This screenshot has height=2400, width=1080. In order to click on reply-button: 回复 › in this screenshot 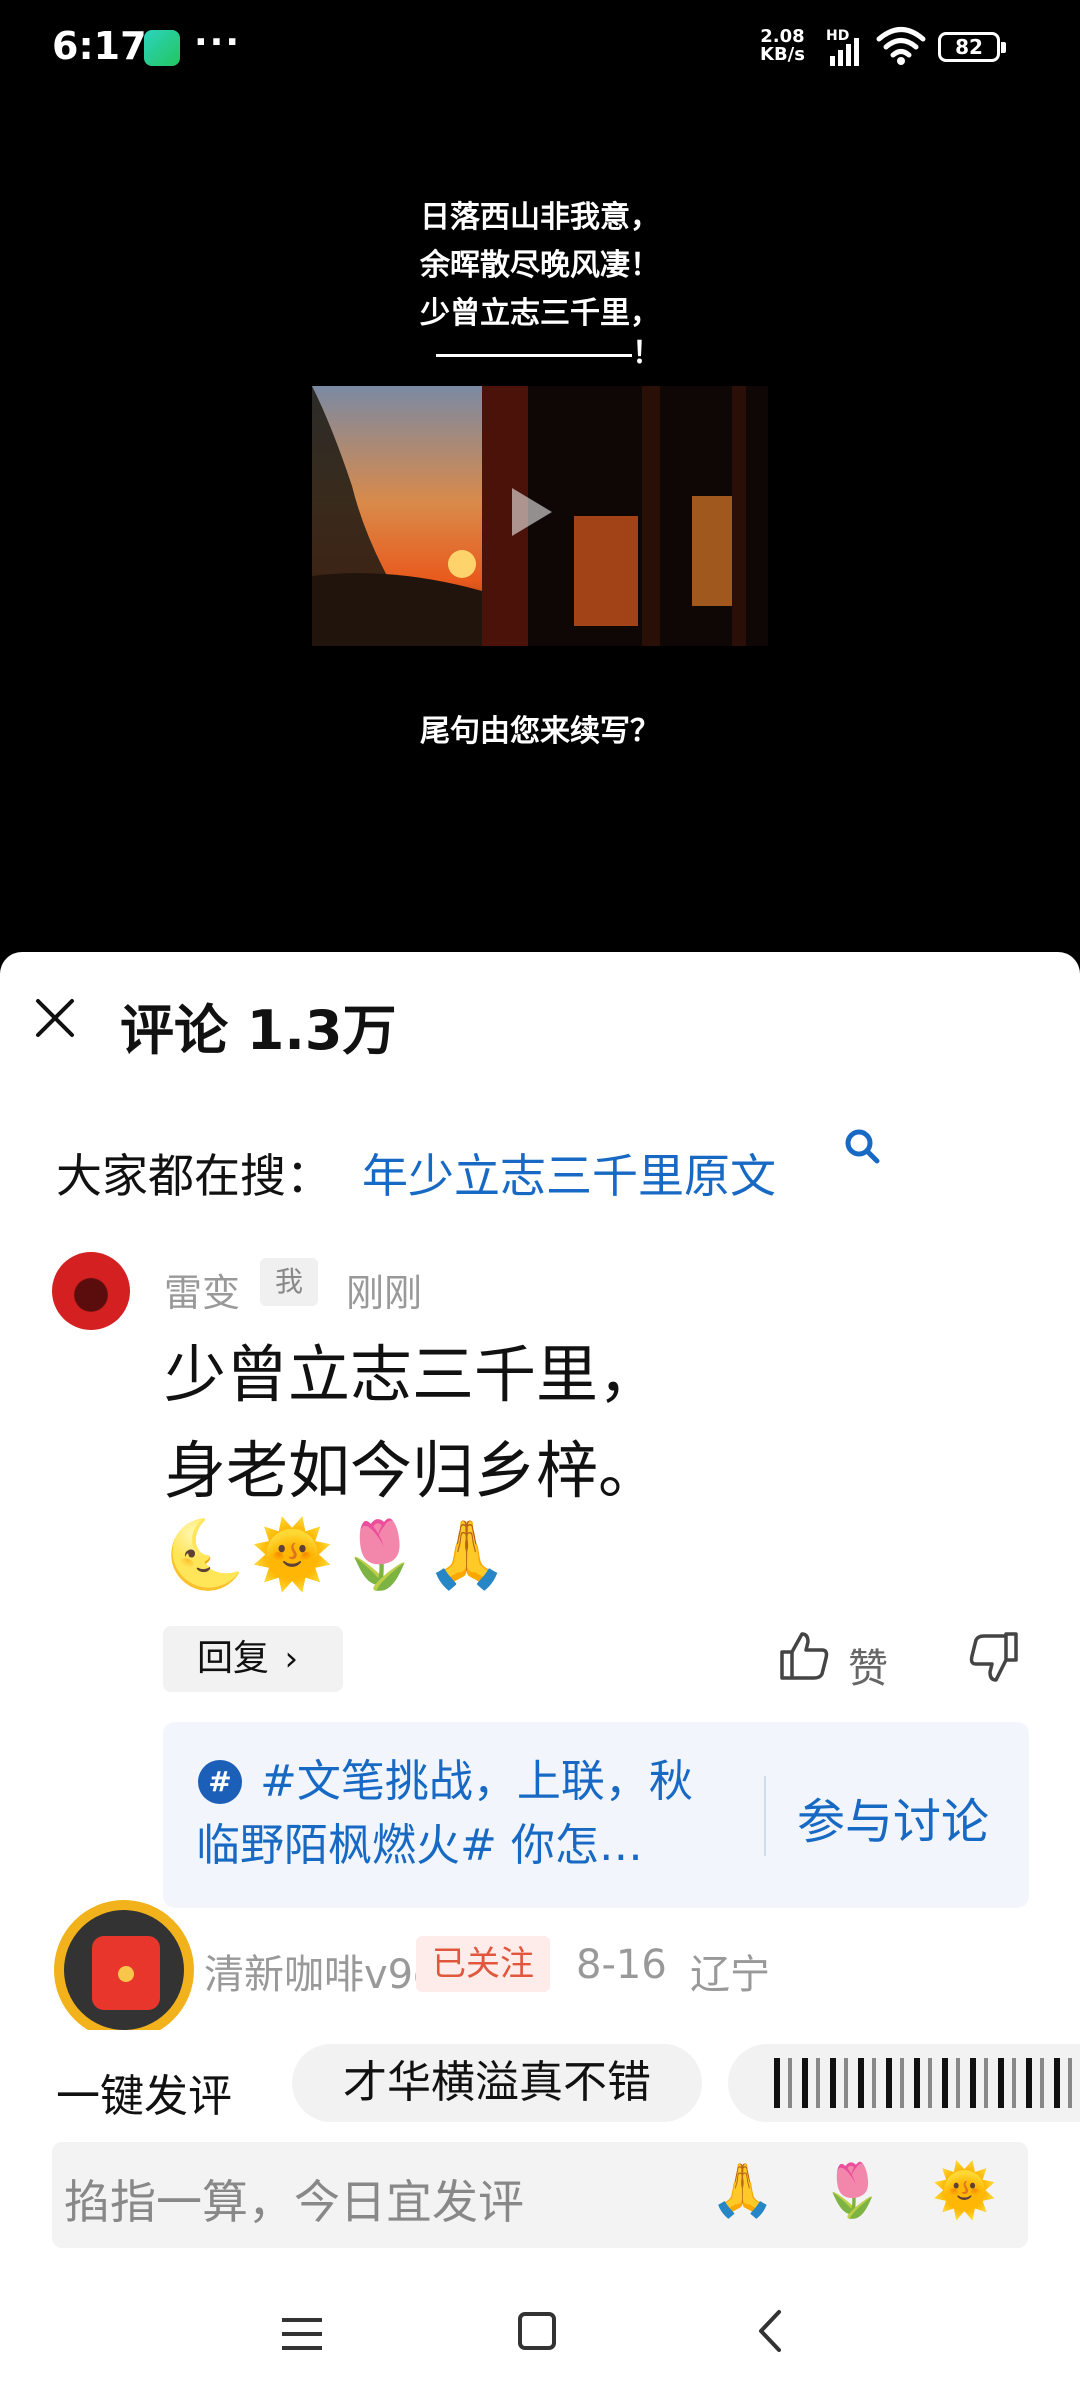, I will do `click(253, 1659)`.